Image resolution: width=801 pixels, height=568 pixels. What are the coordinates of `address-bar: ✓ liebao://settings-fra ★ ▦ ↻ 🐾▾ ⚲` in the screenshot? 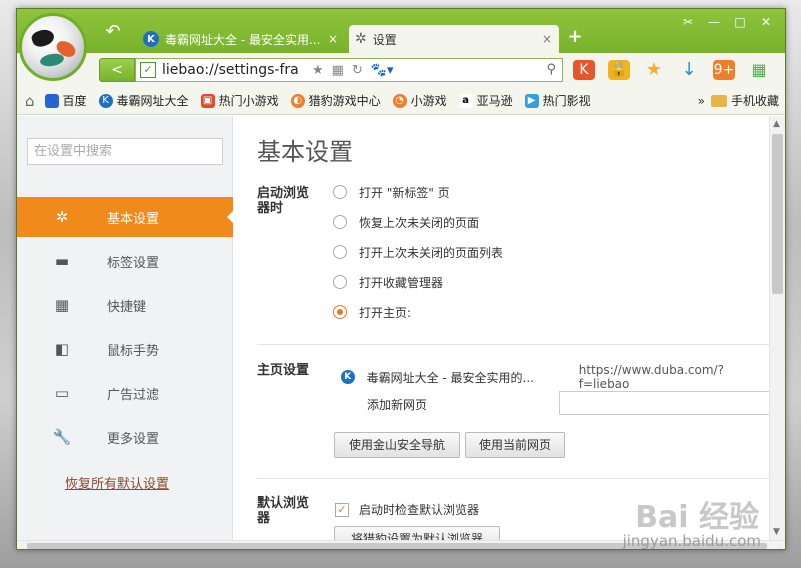 It's located at (349, 70).